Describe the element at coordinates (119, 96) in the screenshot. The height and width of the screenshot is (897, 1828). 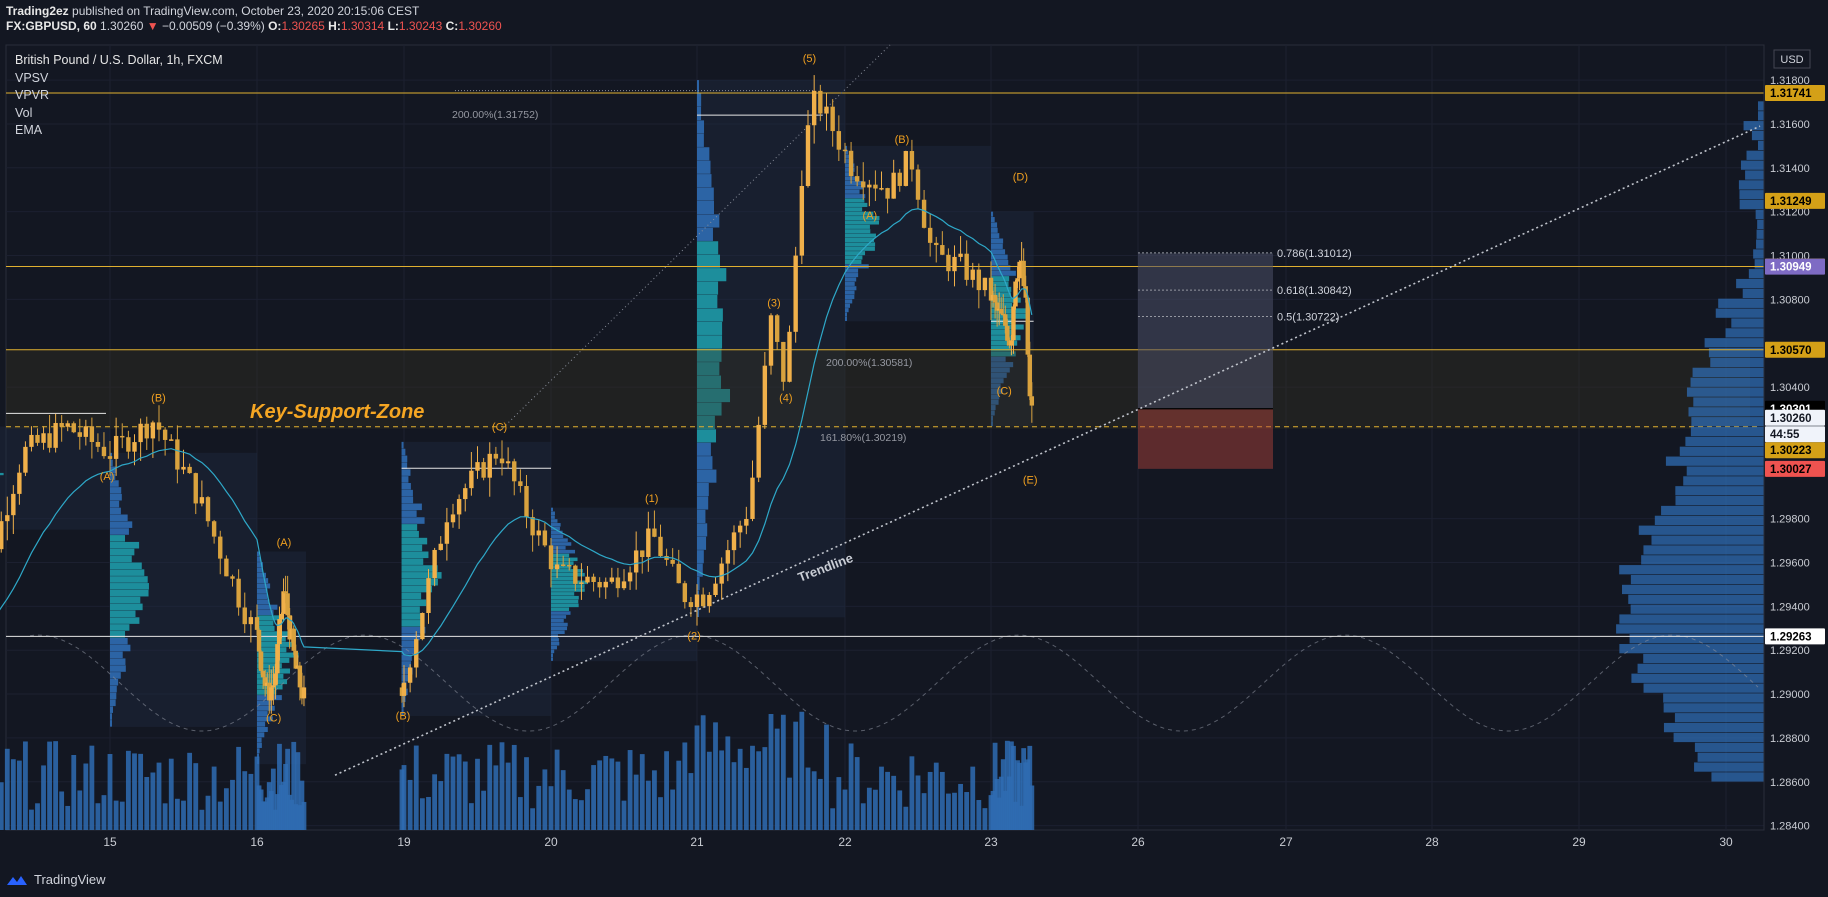
I see `indicator-vpvr: VPVR` at that location.